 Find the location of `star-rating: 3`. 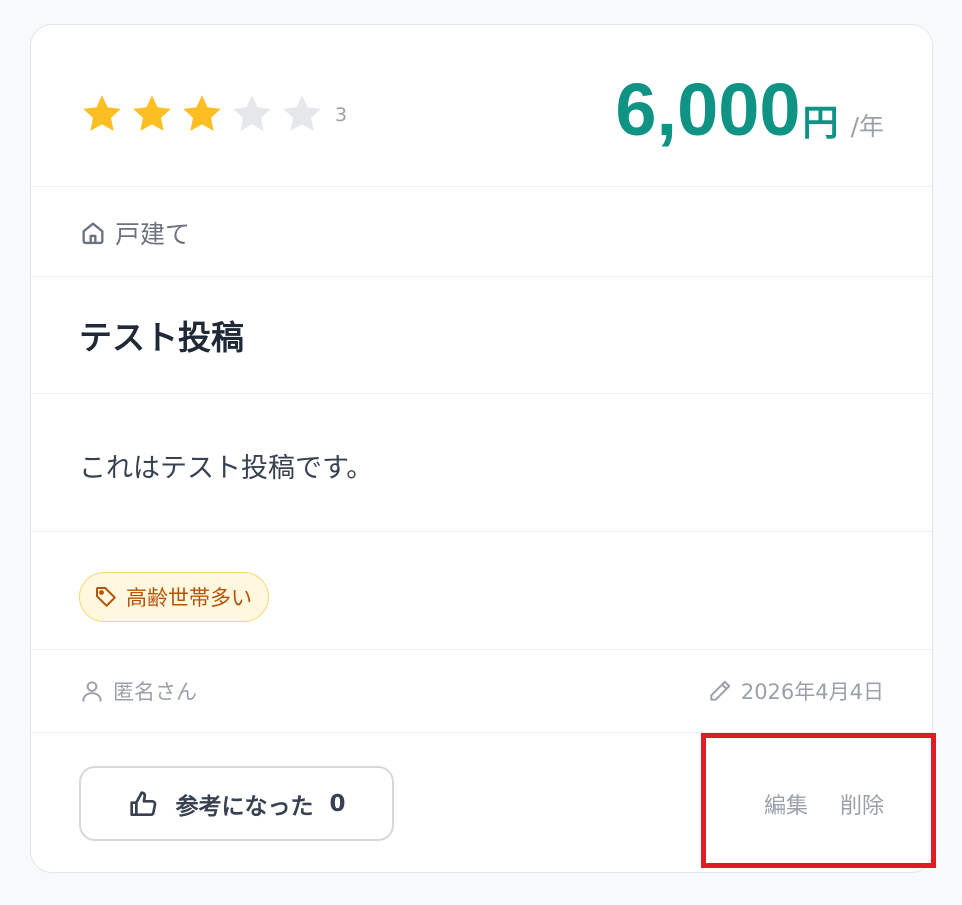

star-rating: 3 is located at coordinates (213, 114).